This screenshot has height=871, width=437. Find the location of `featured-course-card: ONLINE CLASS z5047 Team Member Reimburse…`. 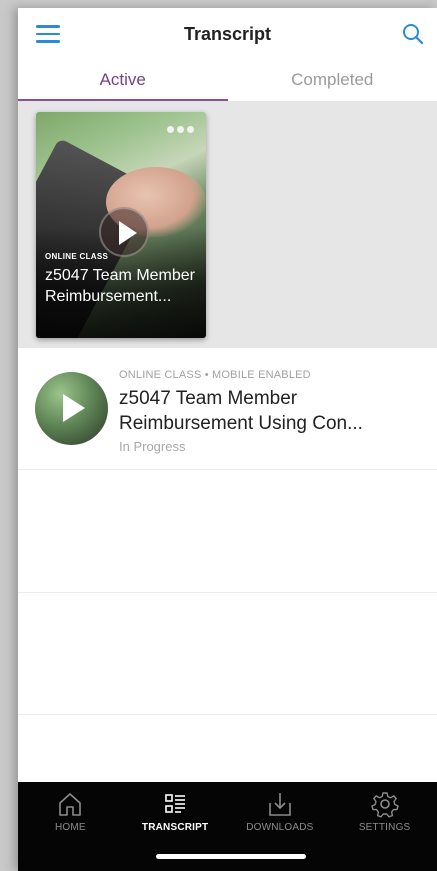

featured-course-card: ONLINE CLASS z5047 Team Member Reimburse… is located at coordinates (121, 225).